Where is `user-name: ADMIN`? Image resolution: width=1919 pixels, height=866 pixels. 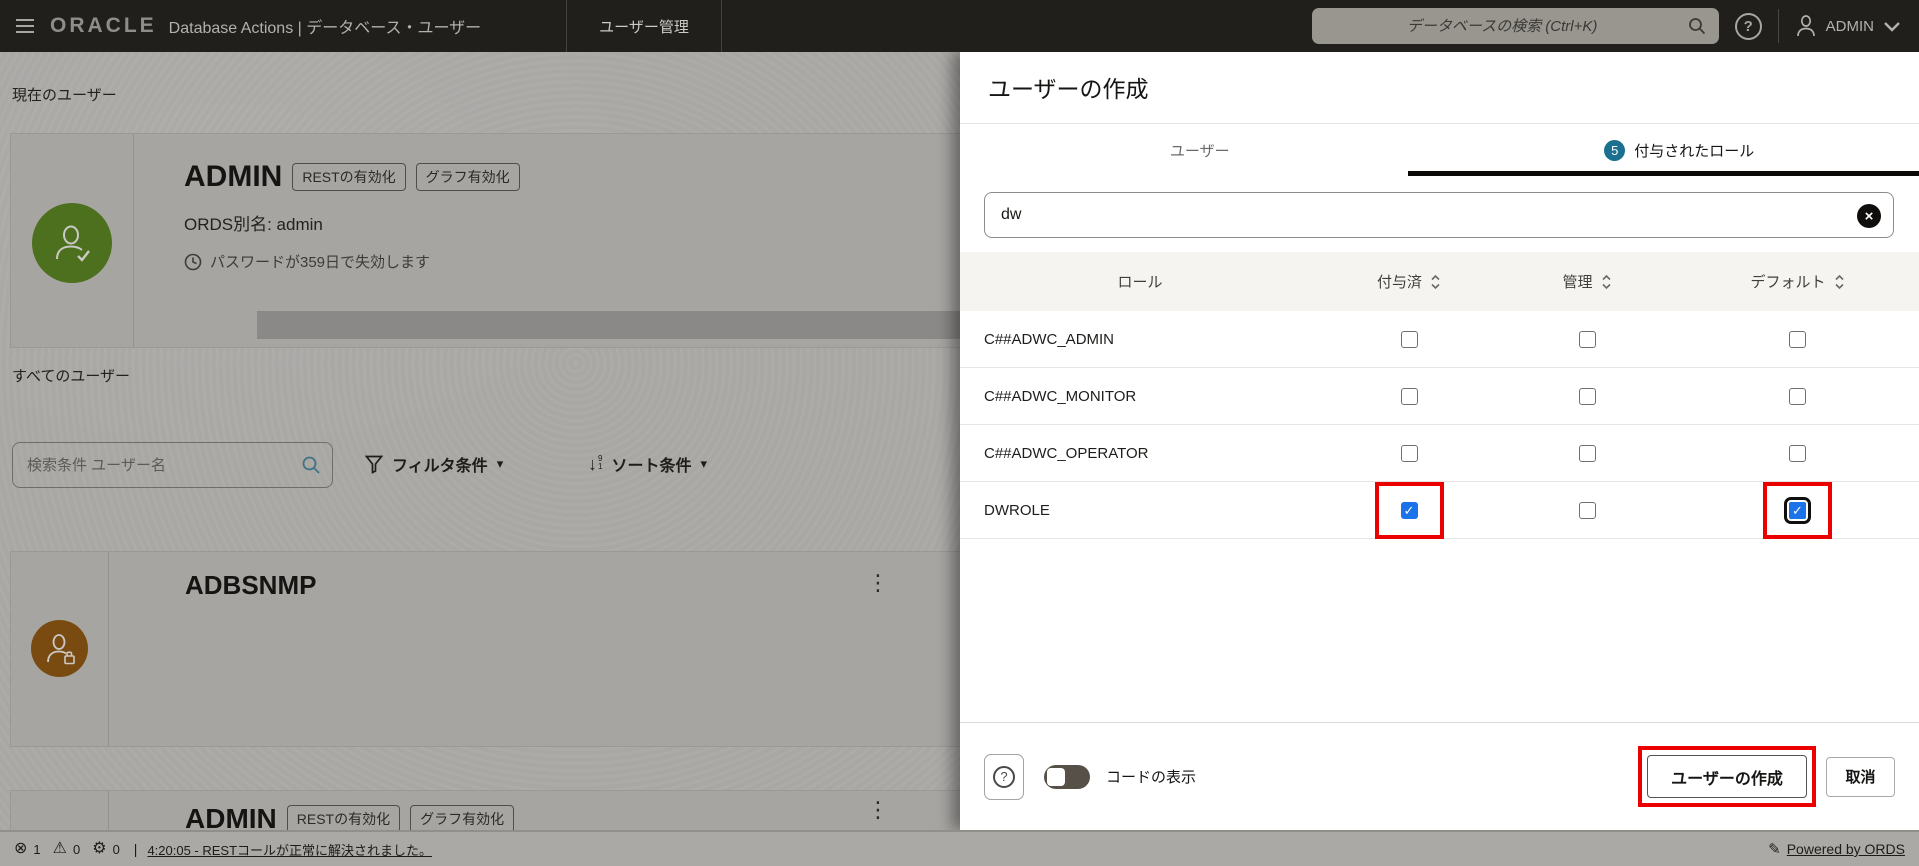 user-name: ADMIN is located at coordinates (1849, 26).